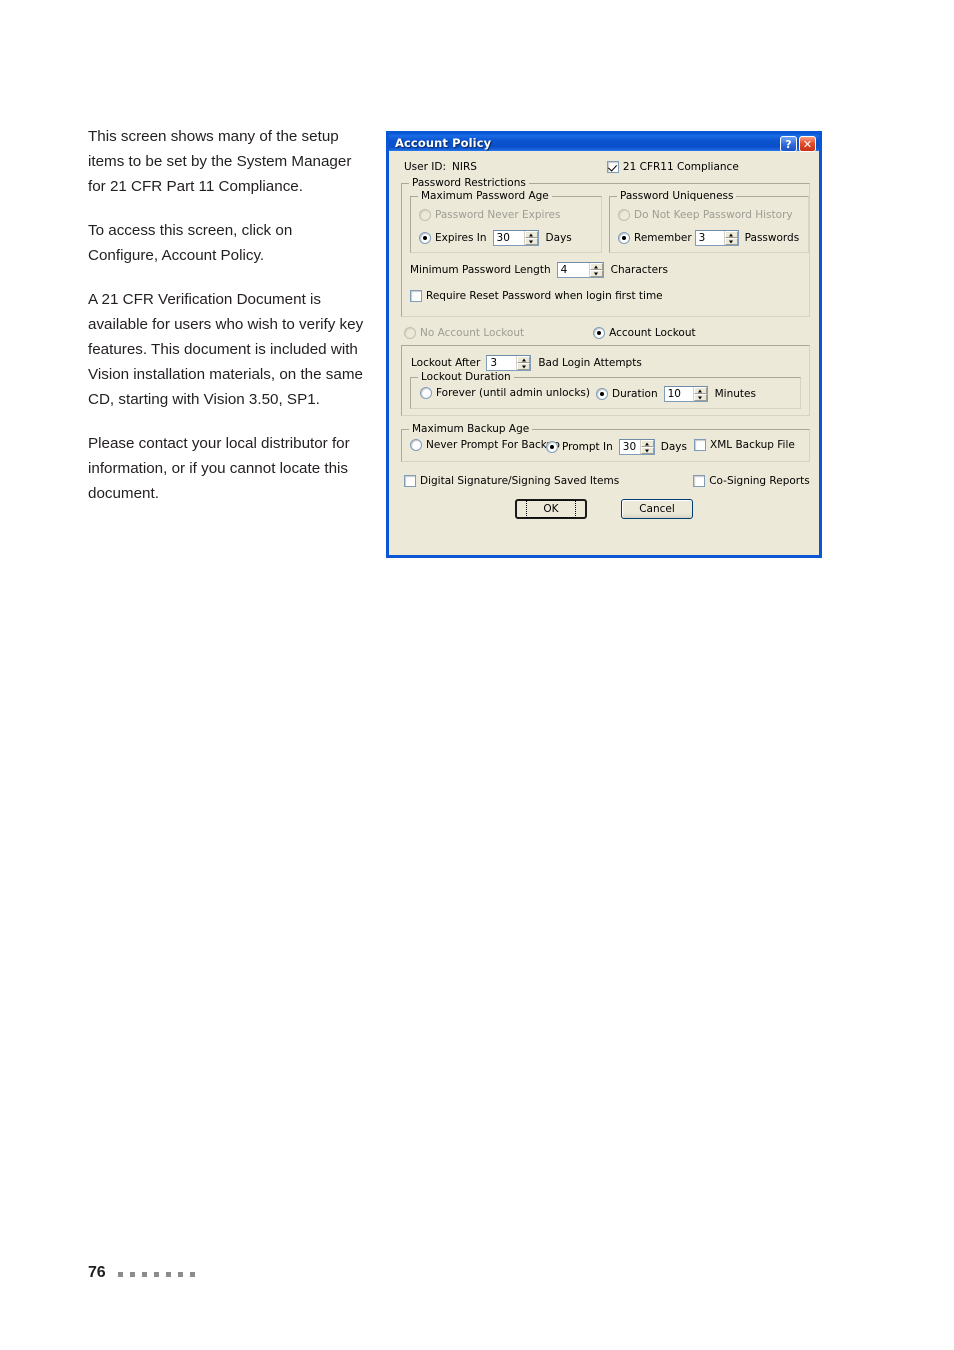  Describe the element at coordinates (461, 238) in the screenshot. I see `expires-in-label: Expires In` at that location.